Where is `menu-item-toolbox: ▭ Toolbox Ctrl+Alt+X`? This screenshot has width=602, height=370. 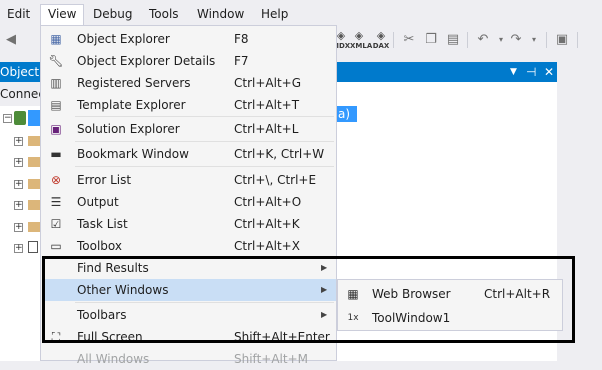
menu-item-toolbox: ▭ Toolbox Ctrl+Alt+X is located at coordinates (189, 246).